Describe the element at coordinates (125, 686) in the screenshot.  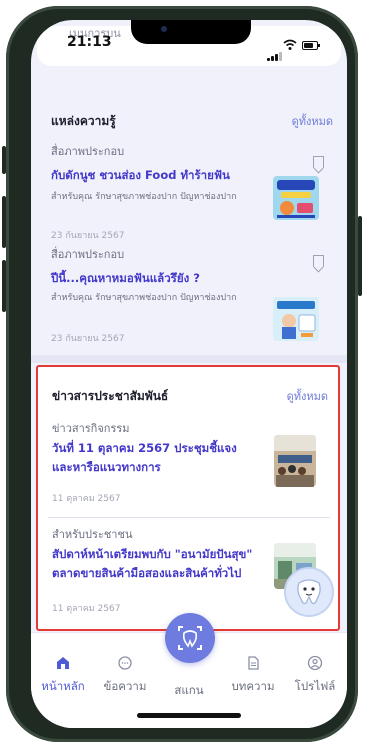
I see `tab-label: ข้อความ` at that location.